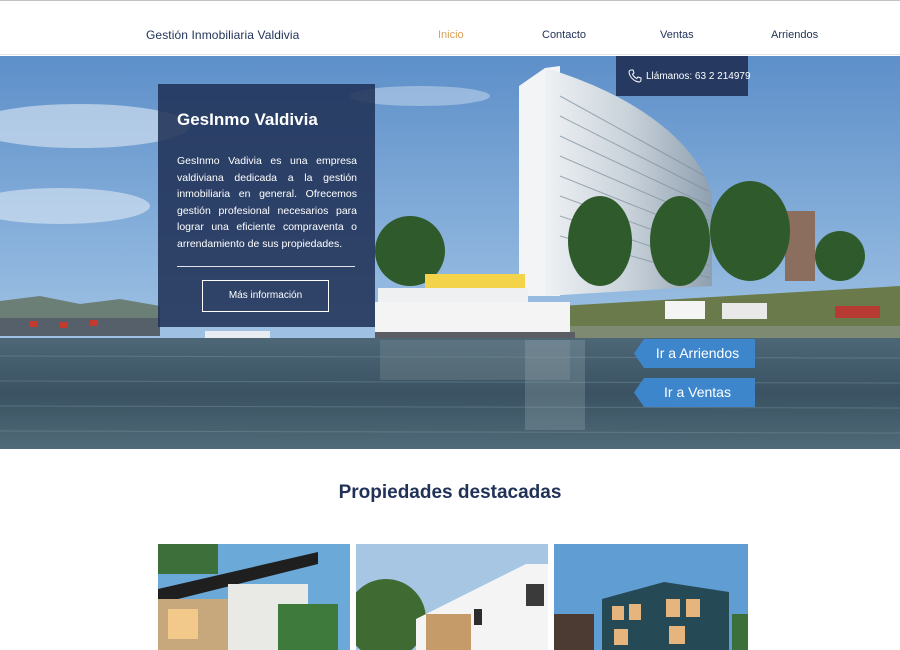  Describe the element at coordinates (247, 119) in the screenshot. I see `intro-title: GesInmo Valdivia` at that location.